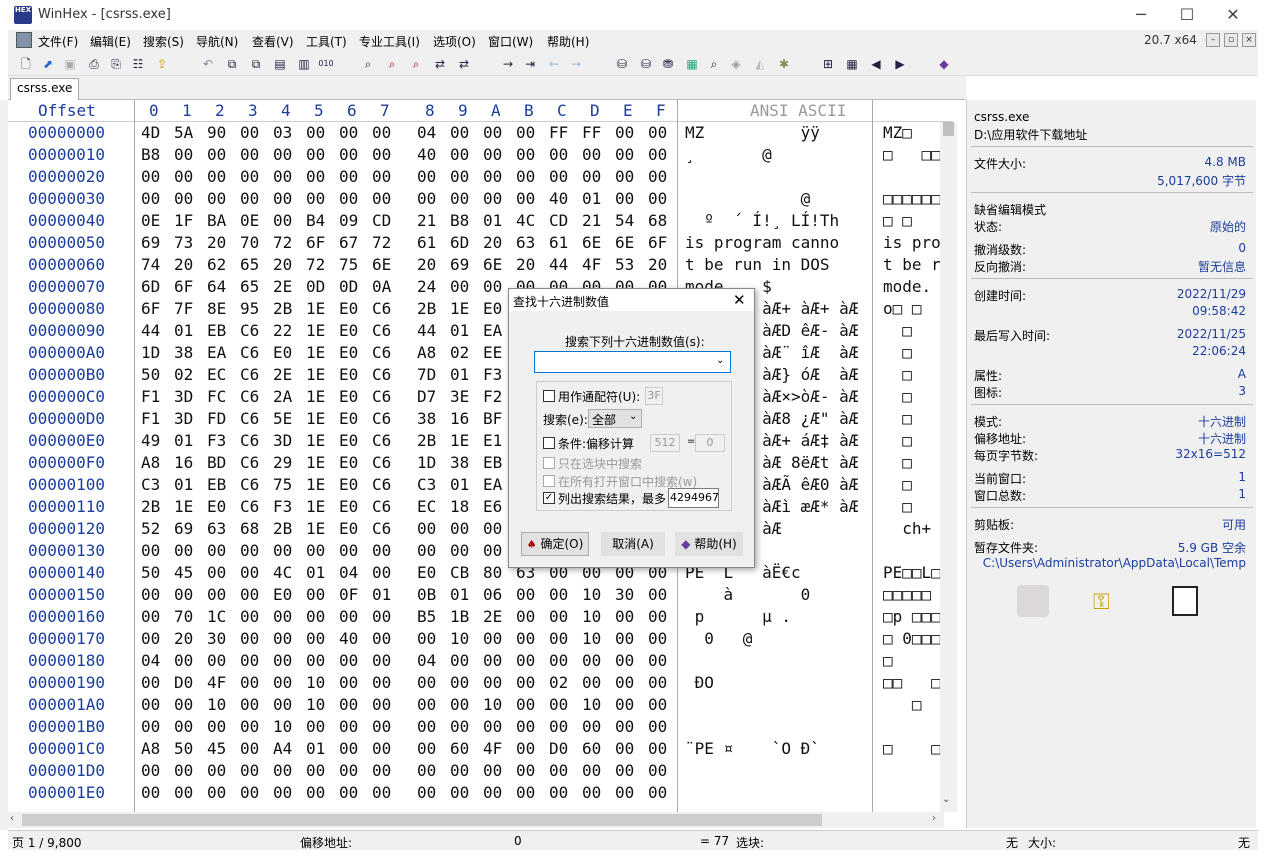 The image size is (1264, 858). What do you see at coordinates (183, 418) in the screenshot?
I see `hex-byte: 3D` at bounding box center [183, 418].